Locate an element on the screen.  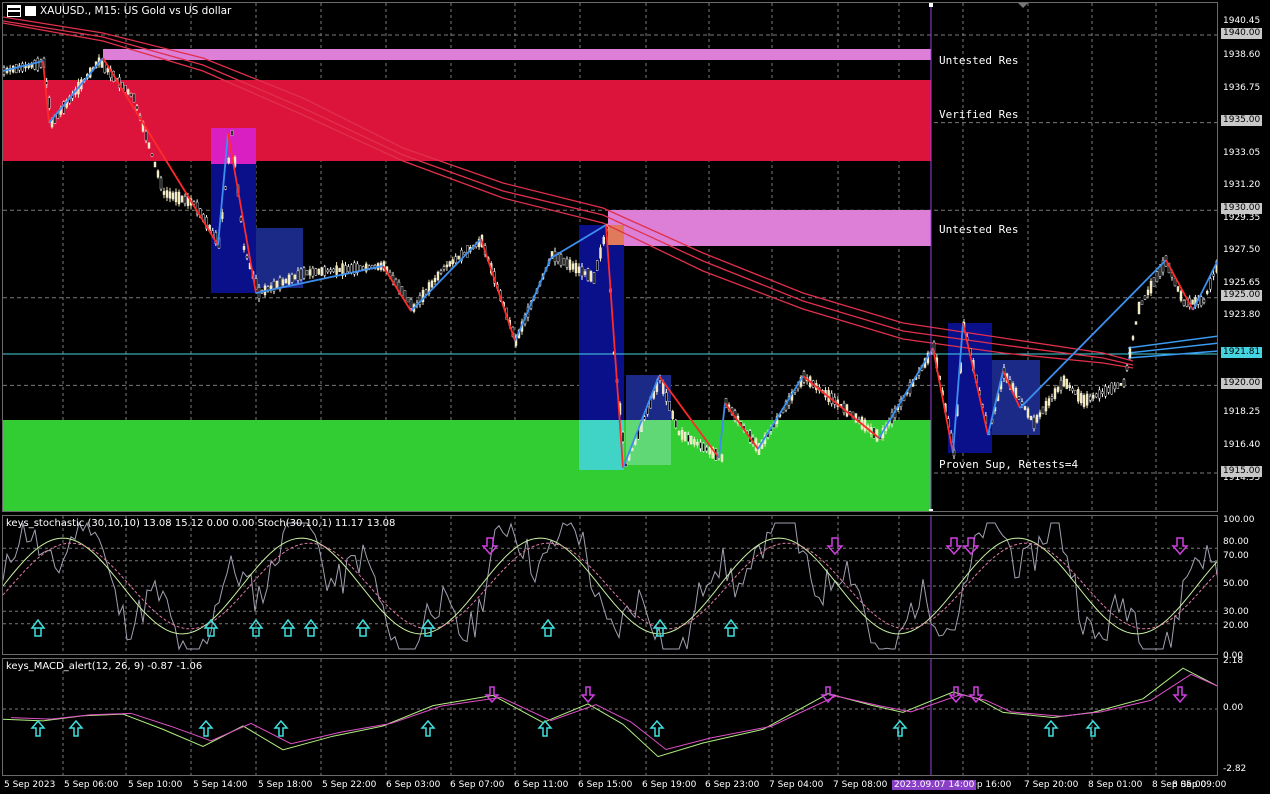
price-tick-label: 1918.25 is located at coordinates (1242, 412).